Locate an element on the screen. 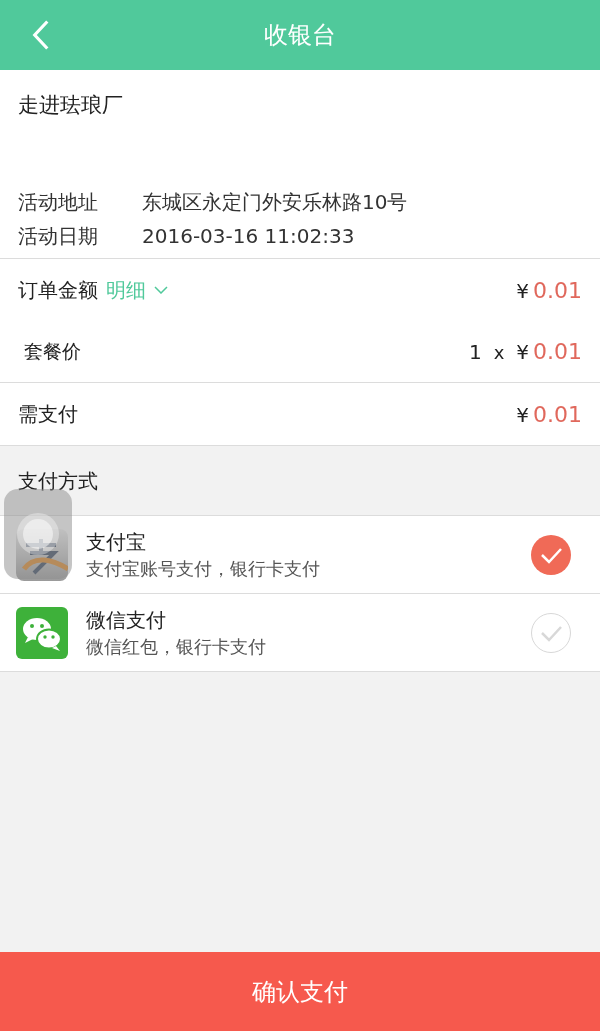 This screenshot has height=1031, width=600. multiply-sign: x is located at coordinates (499, 353).